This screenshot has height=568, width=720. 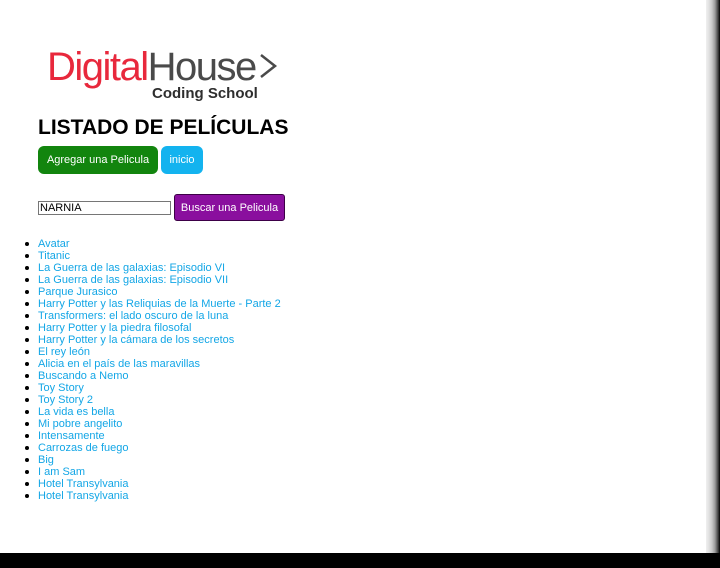 I want to click on list-item: Alicia en el país de las maravillas, so click(x=153, y=364).